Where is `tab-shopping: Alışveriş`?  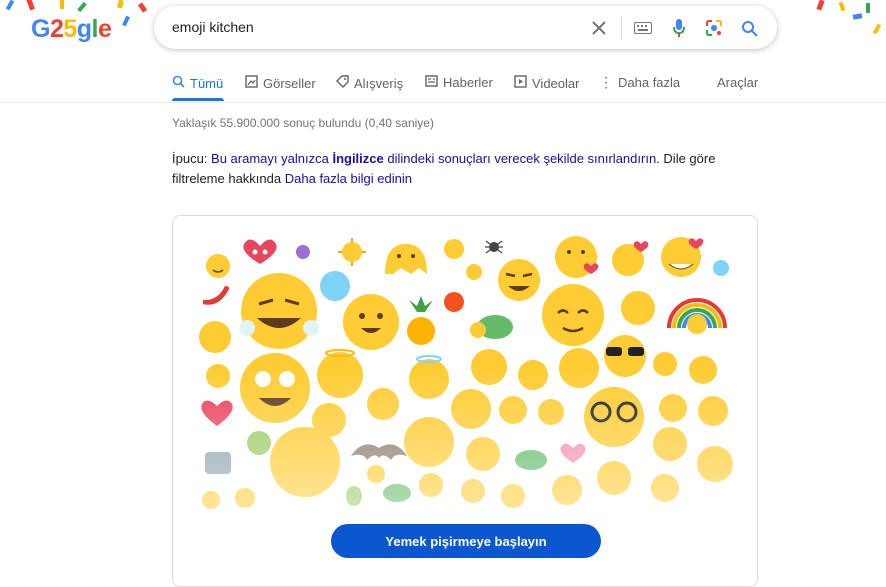 tab-shopping: Alışveriş is located at coordinates (369, 83).